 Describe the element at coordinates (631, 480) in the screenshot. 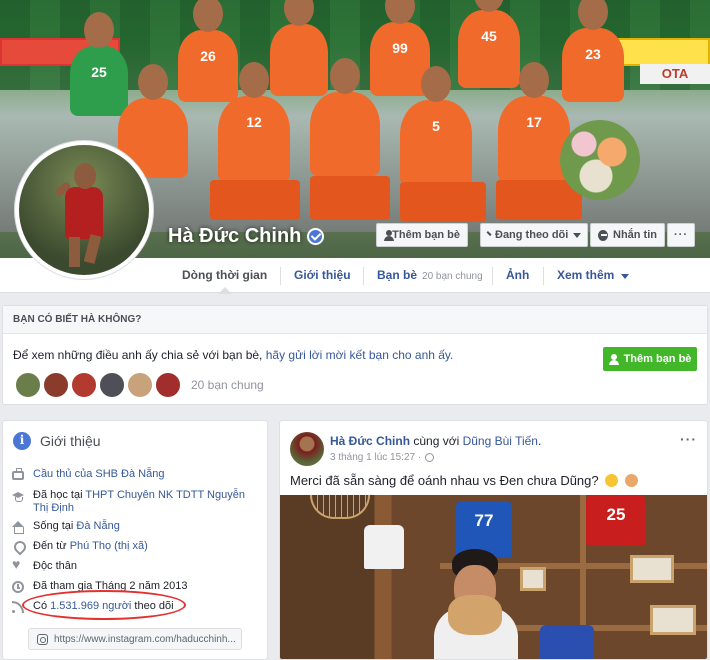

I see `dog-emoji-icon` at that location.